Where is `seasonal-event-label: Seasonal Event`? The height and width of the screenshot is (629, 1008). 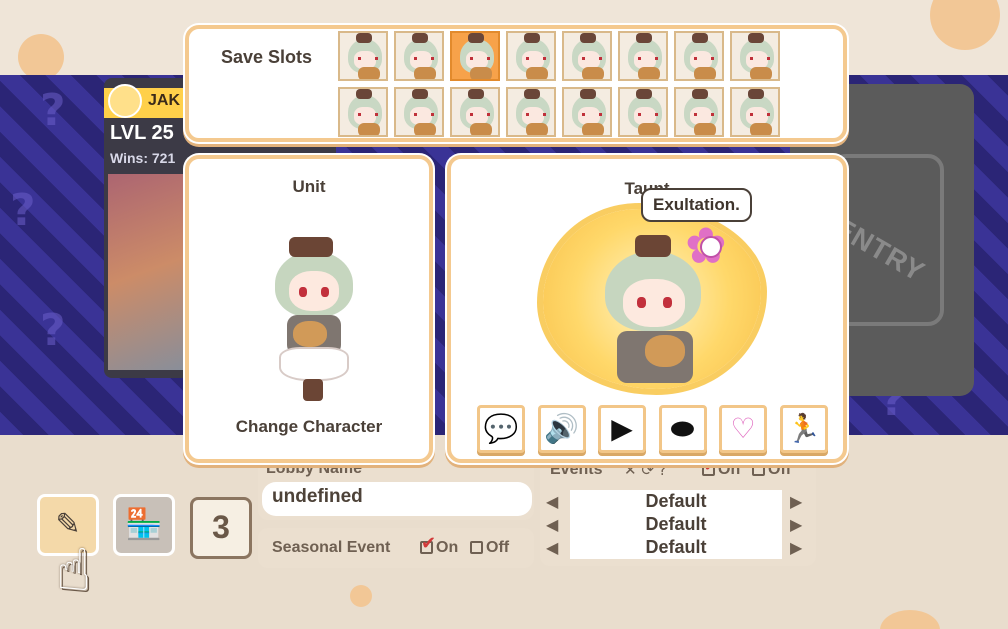 seasonal-event-label: Seasonal Event is located at coordinates (331, 547).